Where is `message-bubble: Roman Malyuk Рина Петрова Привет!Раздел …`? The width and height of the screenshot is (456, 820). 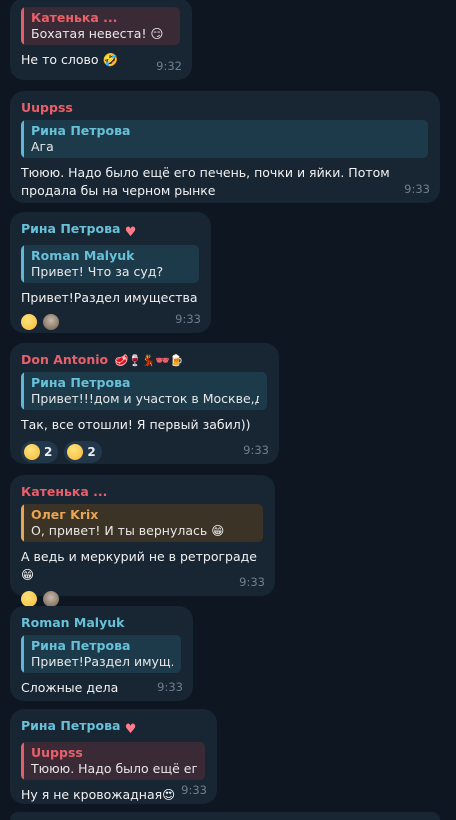
message-bubble: Roman Malyuk Рина Петрова Привет!Раздел … is located at coordinates (101, 653).